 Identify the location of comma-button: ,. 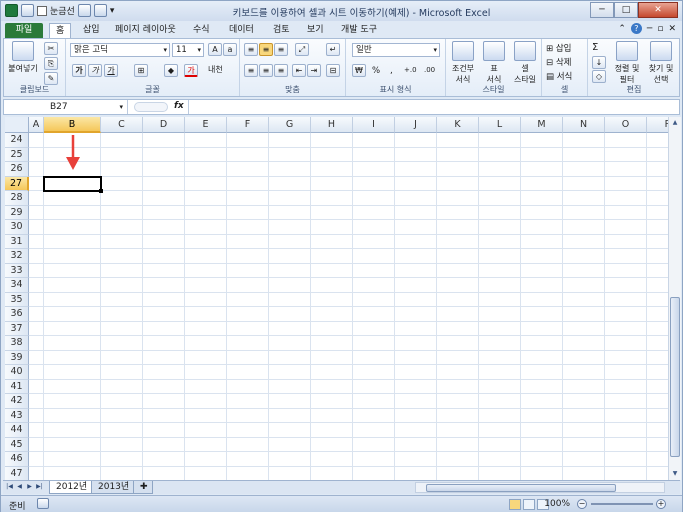
(391, 71).